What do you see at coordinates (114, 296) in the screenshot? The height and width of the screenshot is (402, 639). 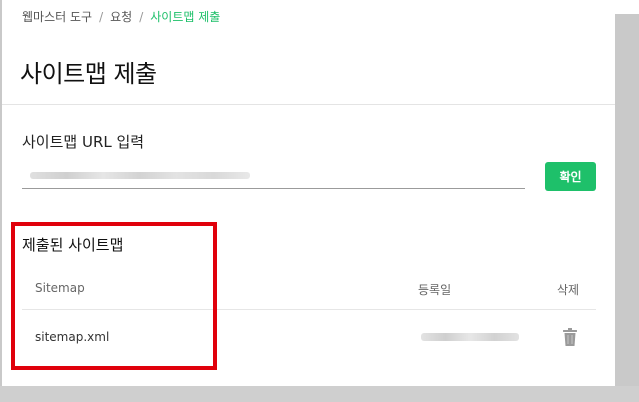 I see `highlight-box` at bounding box center [114, 296].